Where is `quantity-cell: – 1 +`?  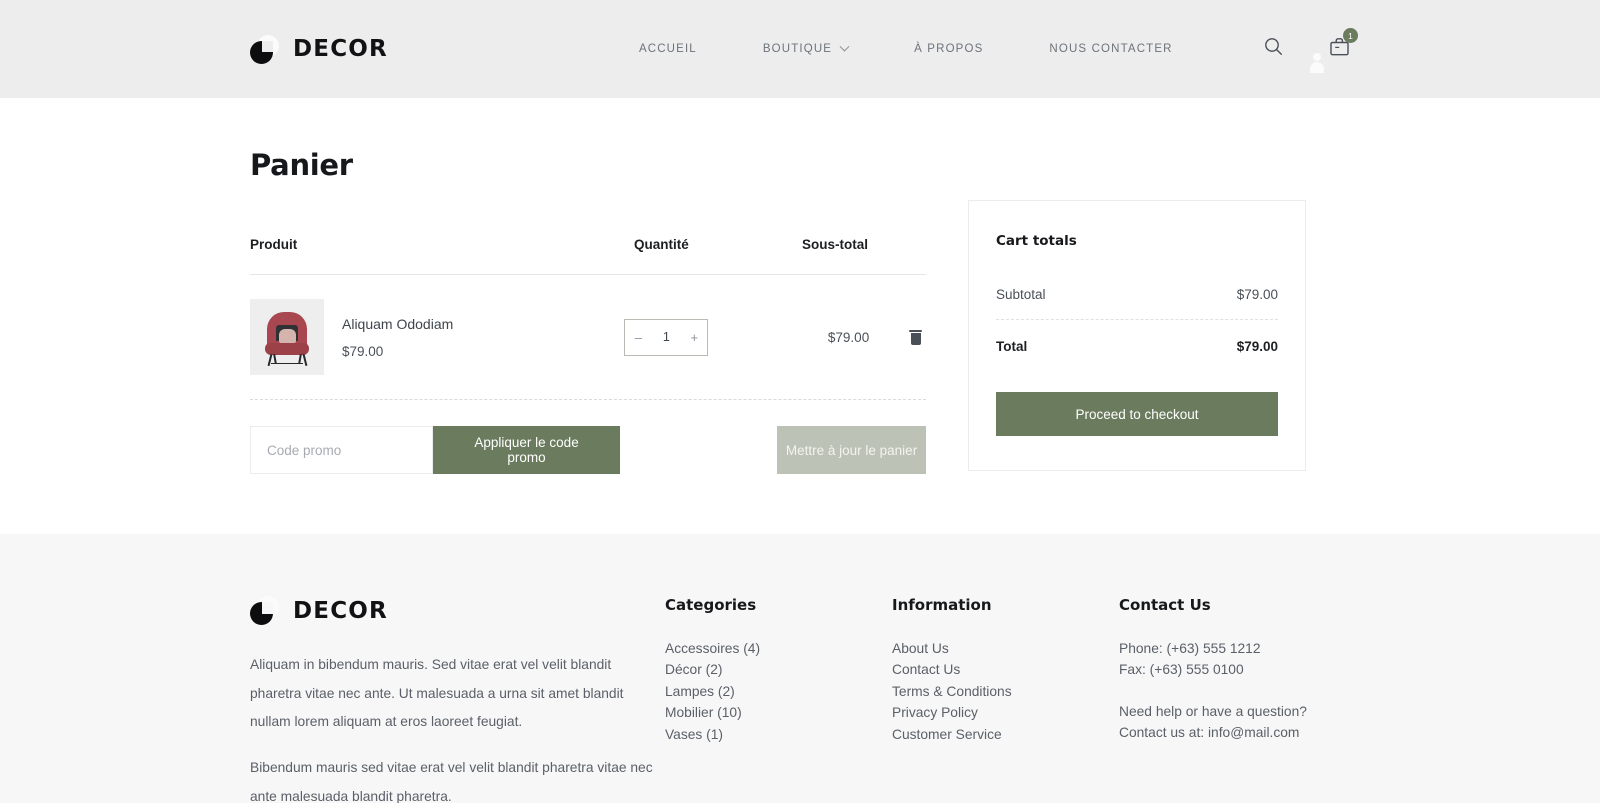
quantity-cell: – 1 + is located at coordinates (706, 337).